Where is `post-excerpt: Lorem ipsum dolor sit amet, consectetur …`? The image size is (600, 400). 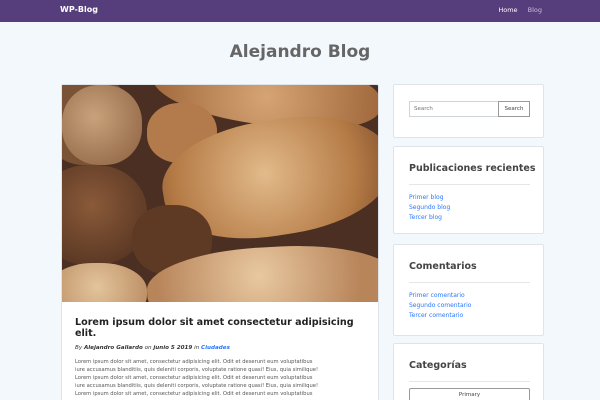 post-excerpt: Lorem ipsum dolor sit amet, consectetur … is located at coordinates (221, 378).